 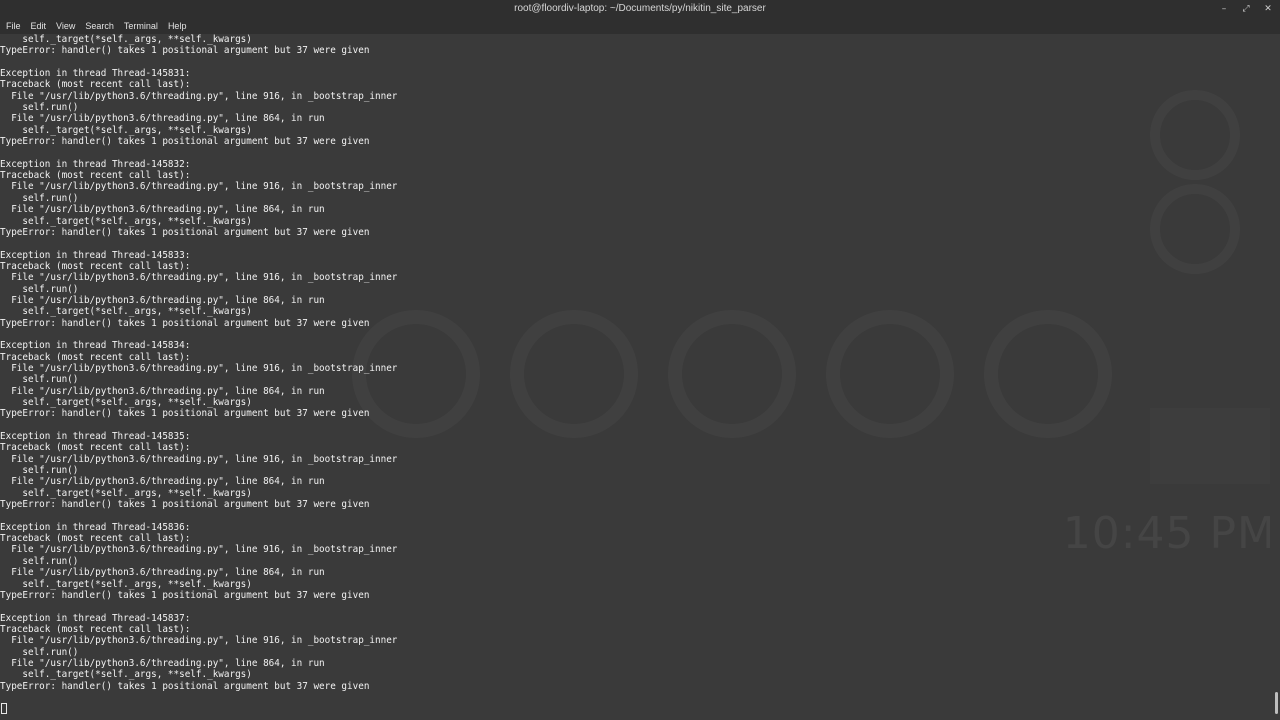 I want to click on terminal-line: Exception in thread Thread-145837:, so click(x=95, y=618).